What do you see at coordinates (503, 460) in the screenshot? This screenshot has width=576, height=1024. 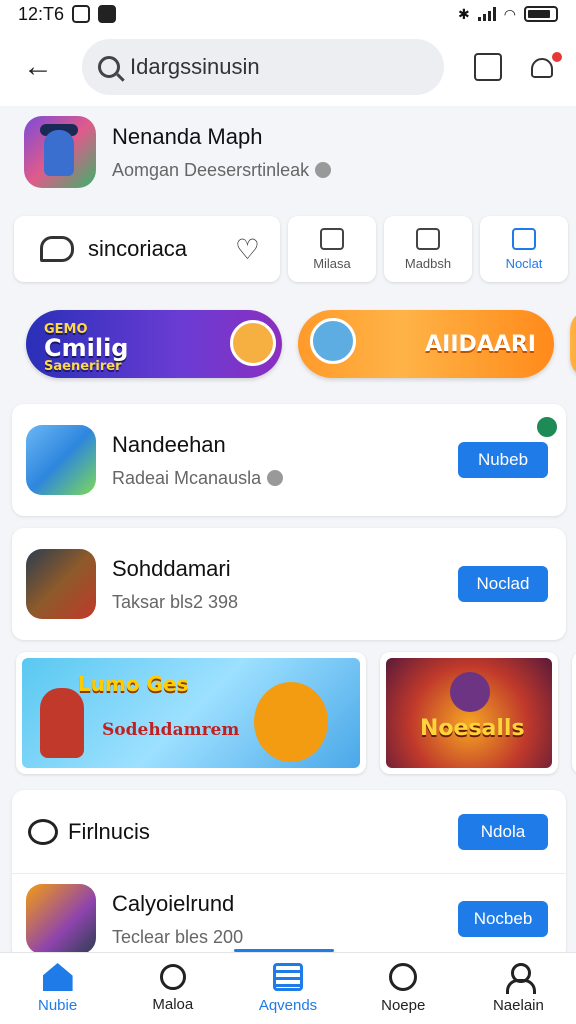 I see `install-button: Nubeb` at bounding box center [503, 460].